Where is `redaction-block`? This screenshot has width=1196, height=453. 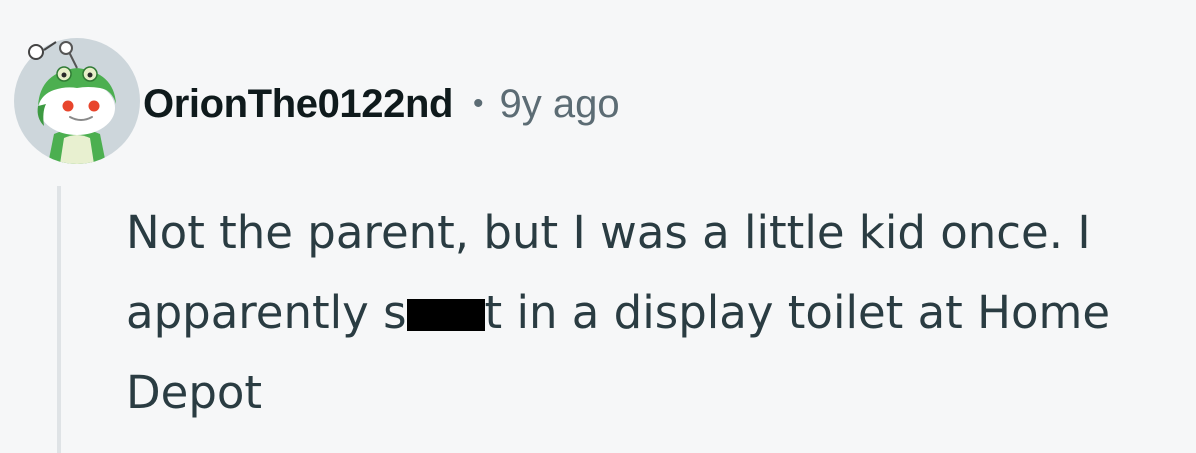 redaction-block is located at coordinates (445, 315).